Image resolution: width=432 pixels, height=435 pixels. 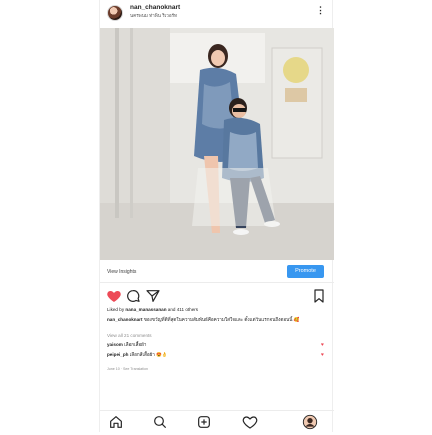 What do you see at coordinates (305, 271) in the screenshot?
I see `promote-button: Promote` at bounding box center [305, 271].